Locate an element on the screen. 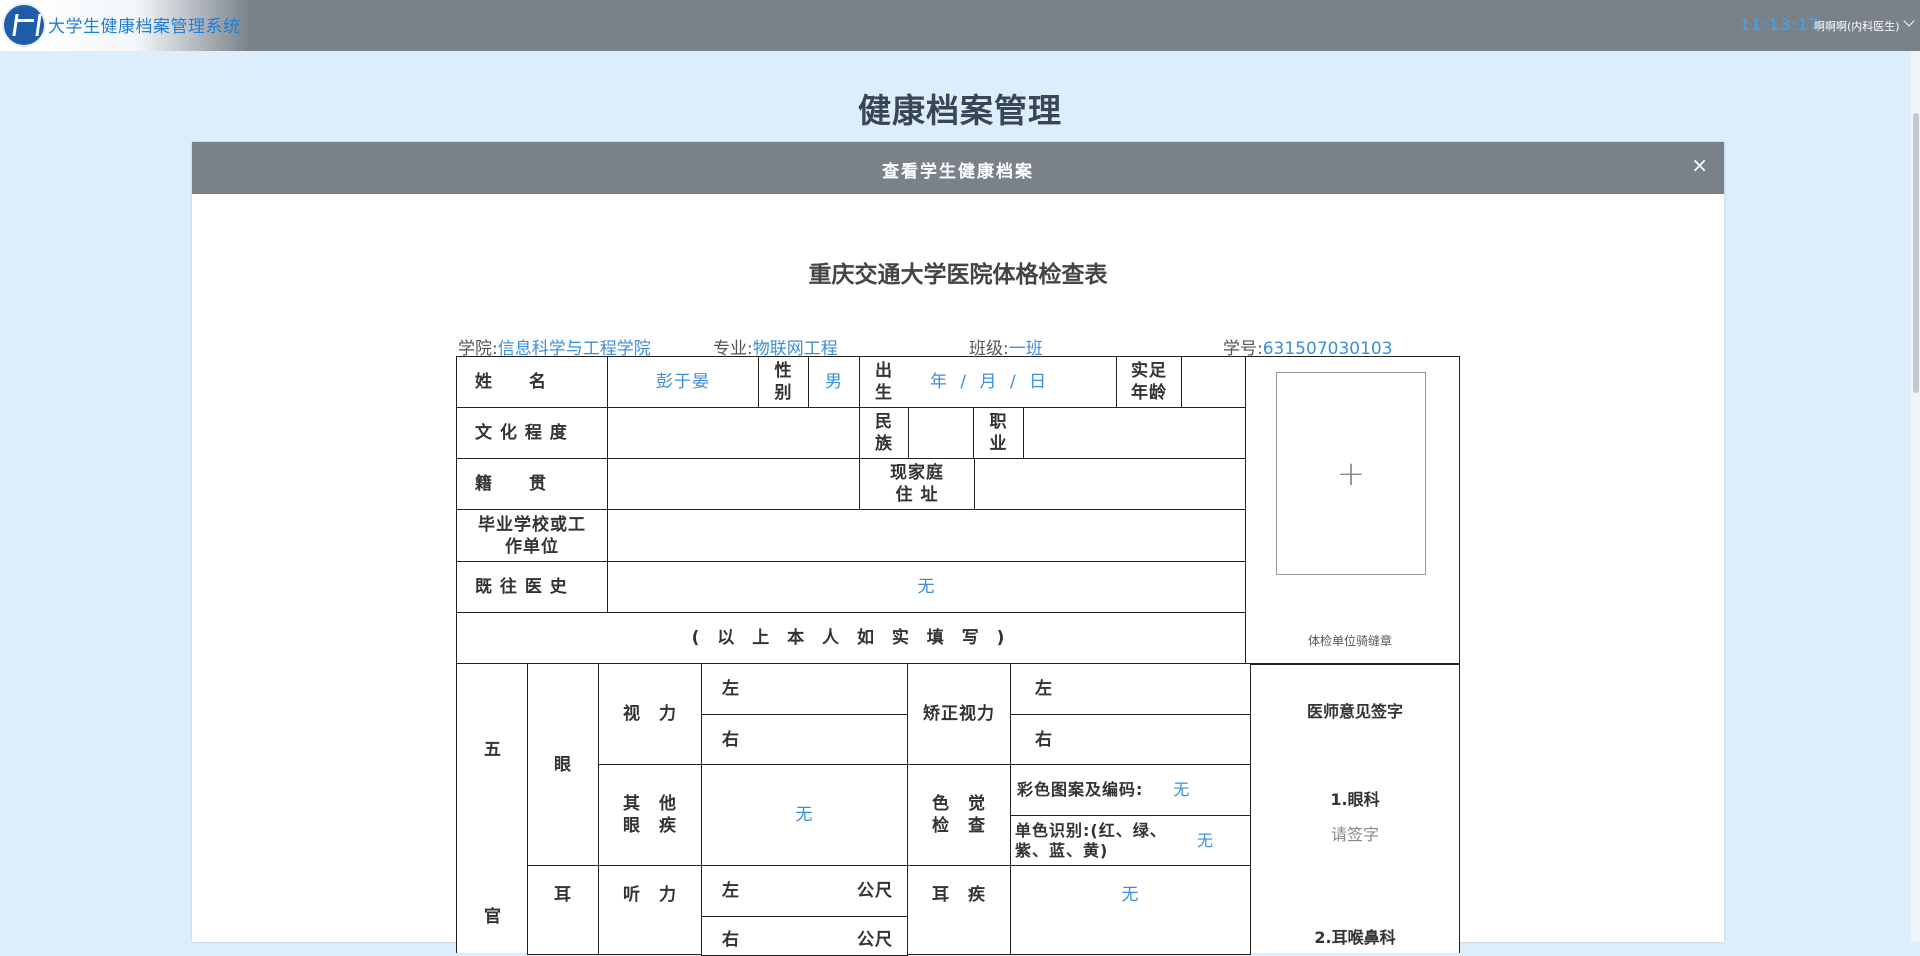 The width and height of the screenshot is (1920, 956). app-title: 大学生健康档案管理系统 is located at coordinates (144, 27).